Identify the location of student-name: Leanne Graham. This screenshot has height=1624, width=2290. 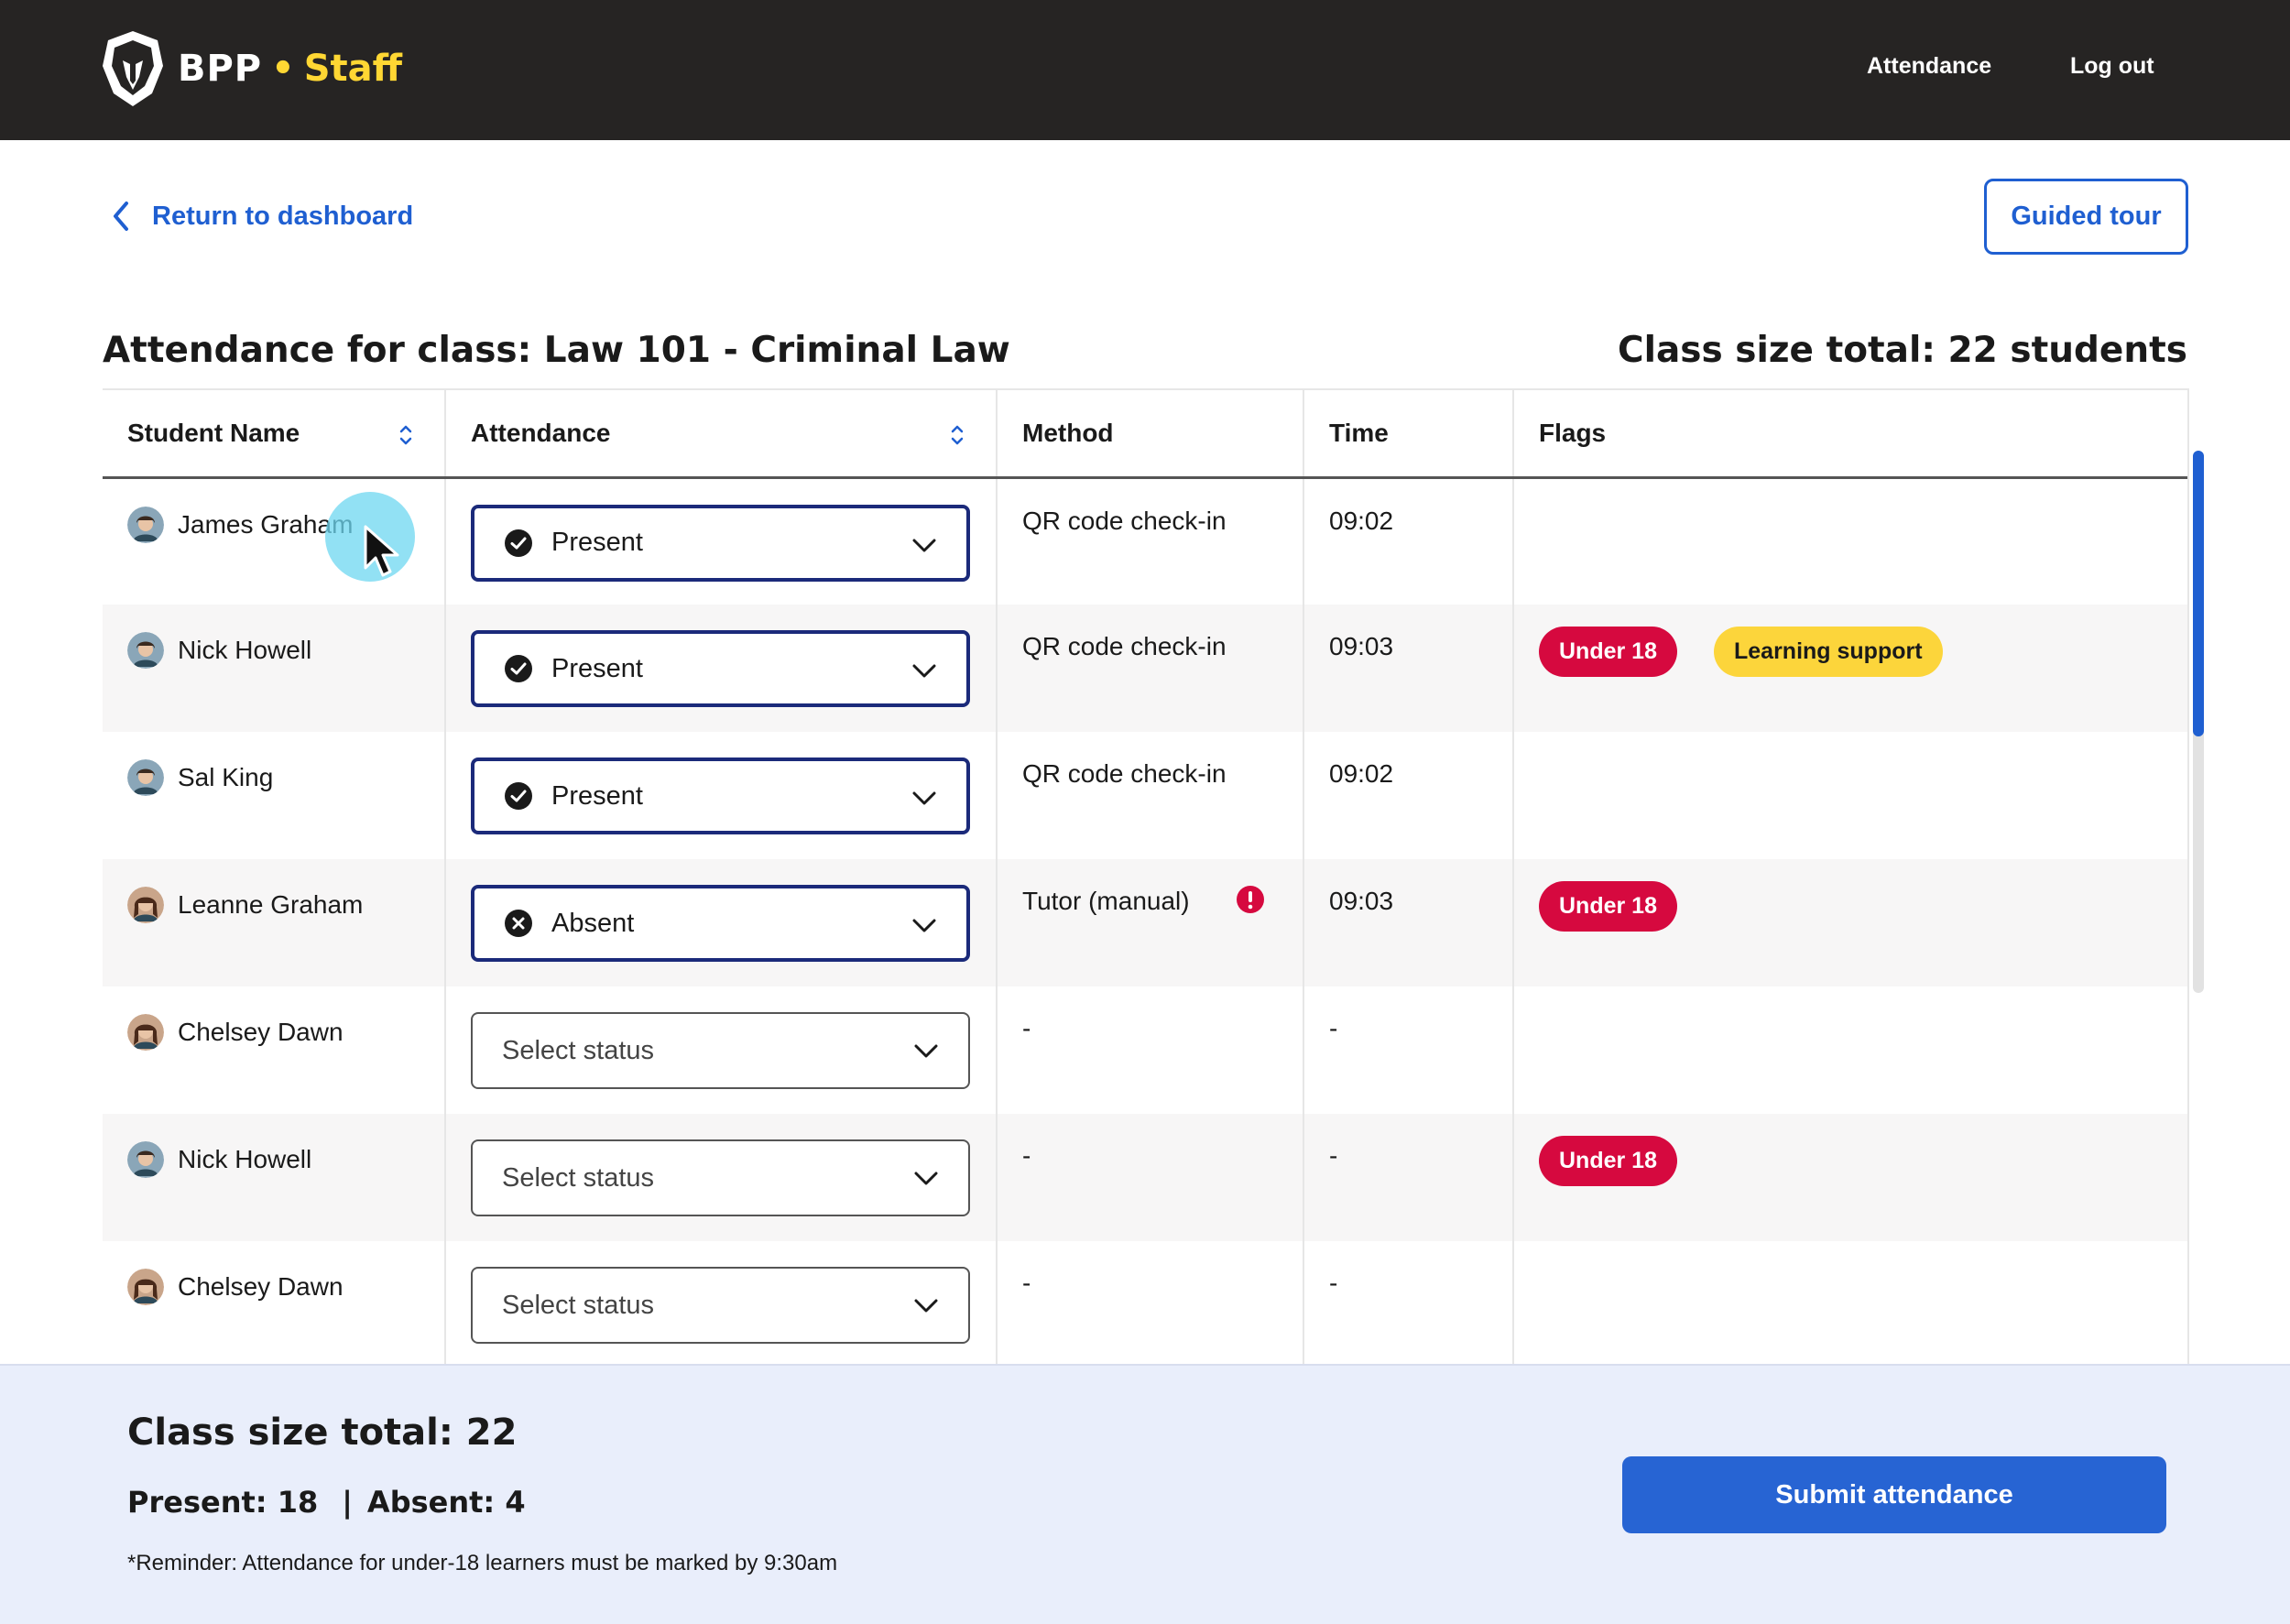
(286, 905).